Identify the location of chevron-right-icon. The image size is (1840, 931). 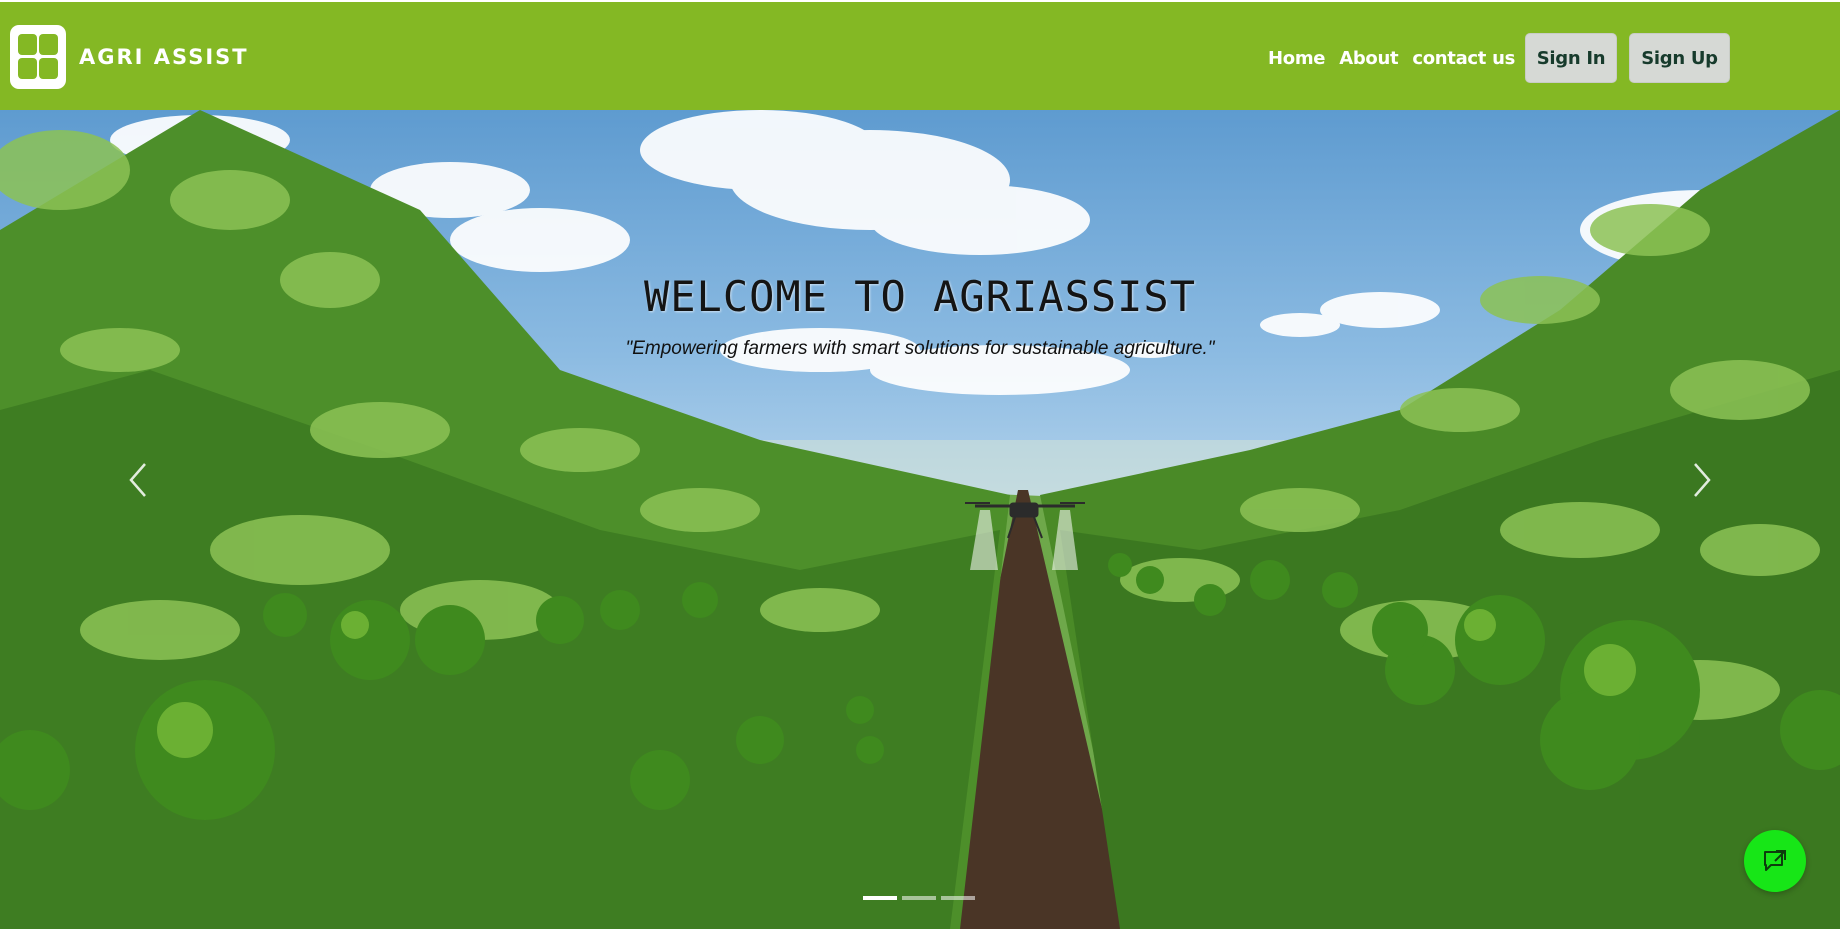
(1702, 480).